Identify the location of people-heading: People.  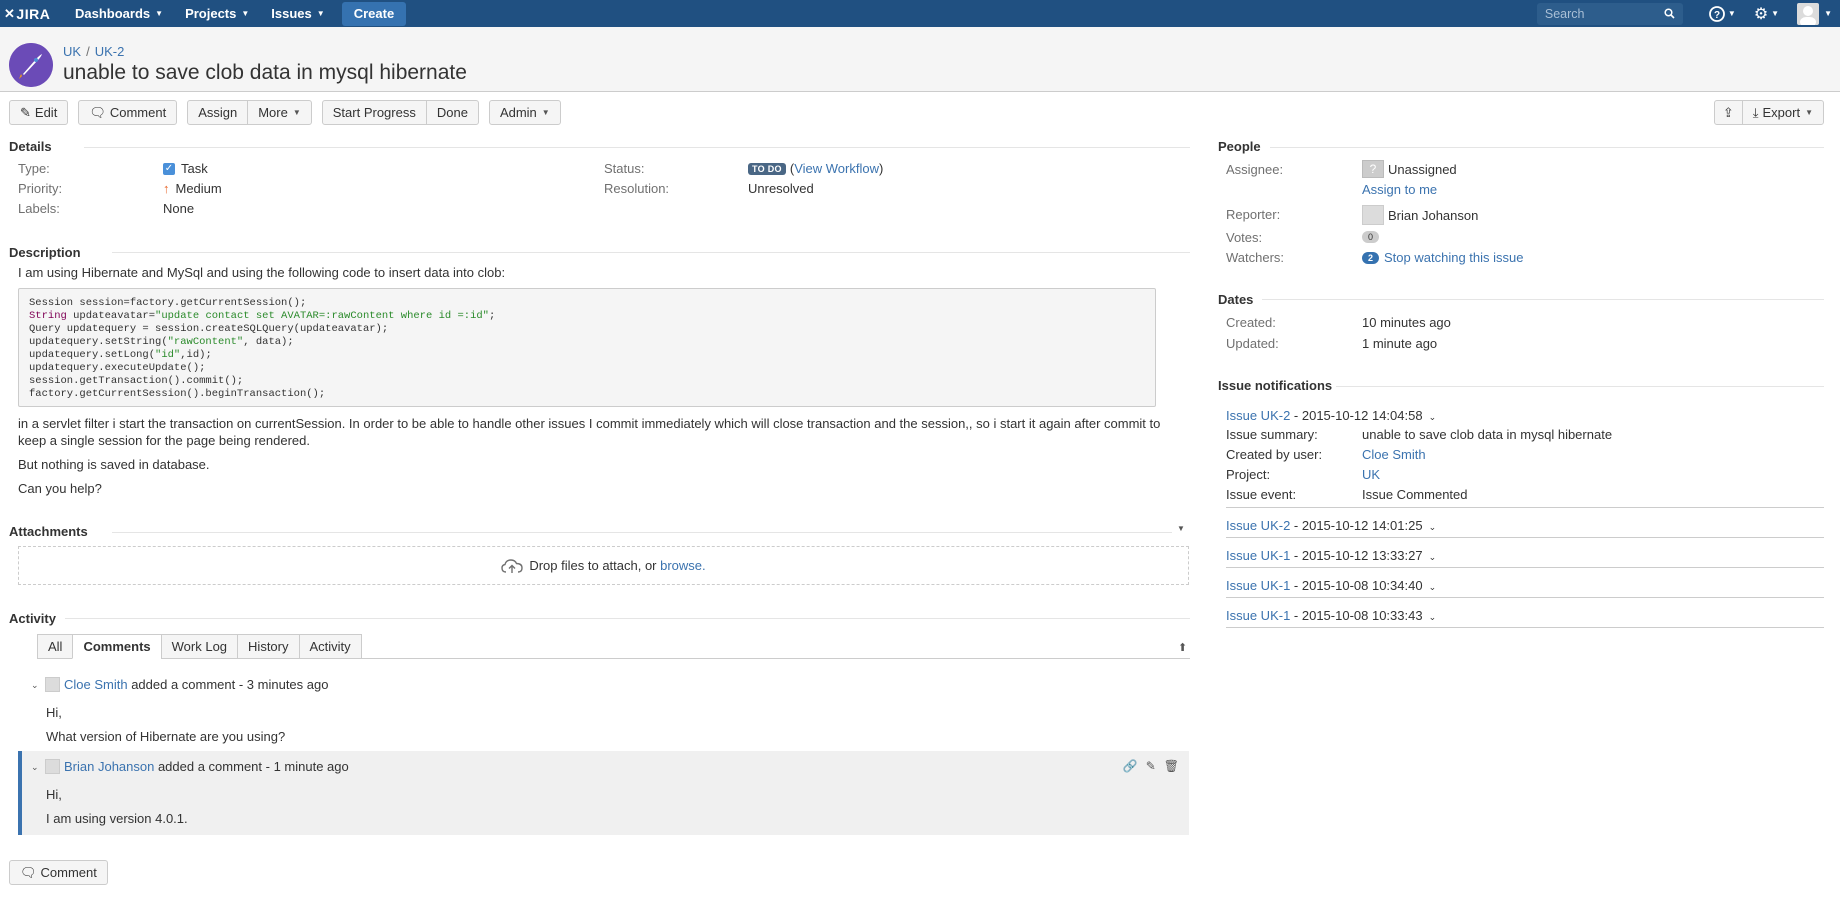
(1239, 146).